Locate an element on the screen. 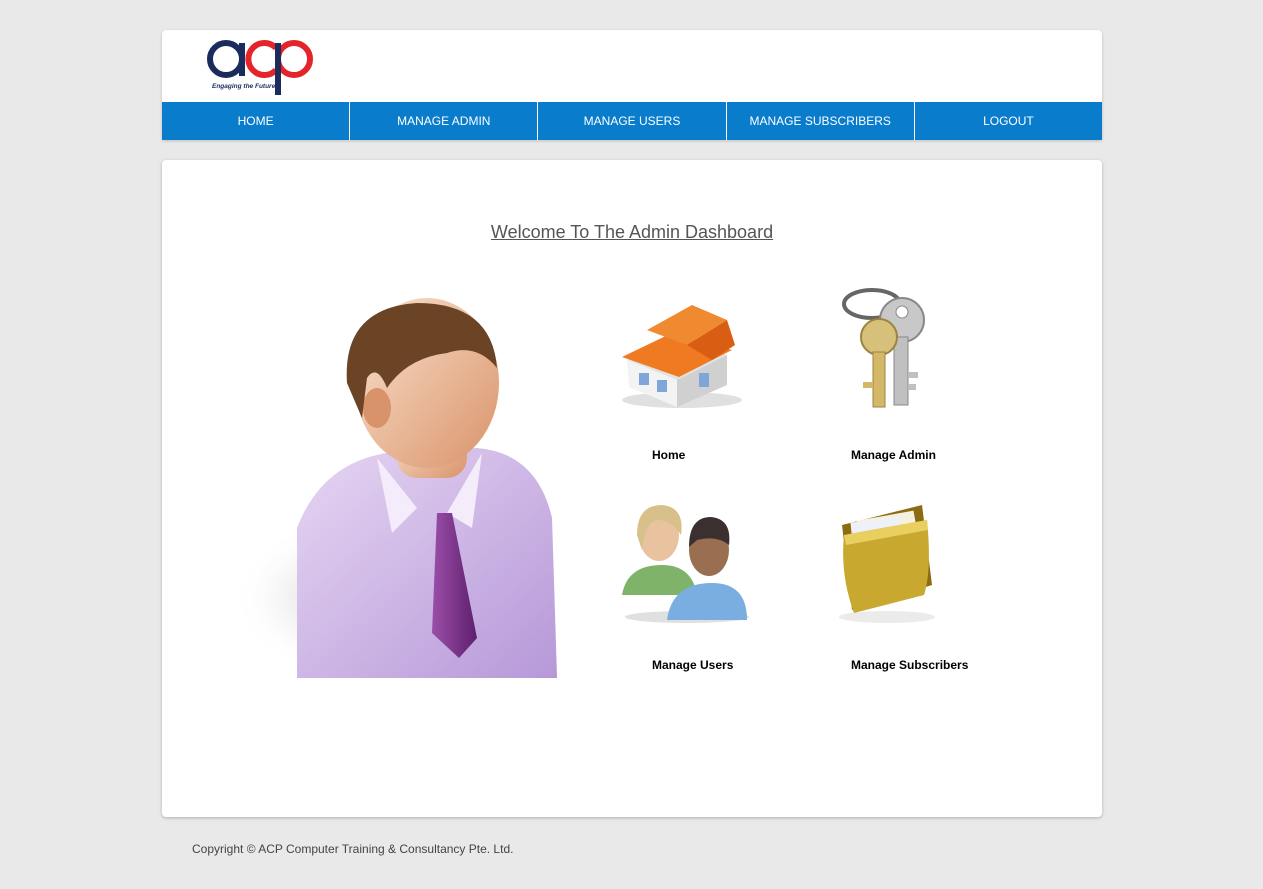  nav-manage-users: MANAGE USERS is located at coordinates (632, 121).